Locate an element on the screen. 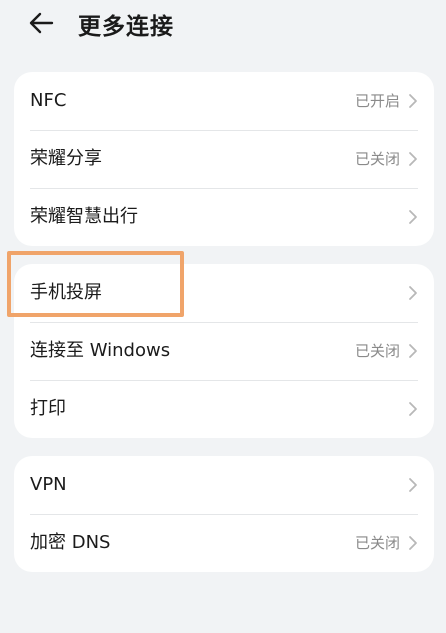 This screenshot has height=633, width=446. page-title: 更多连接 is located at coordinates (126, 27).